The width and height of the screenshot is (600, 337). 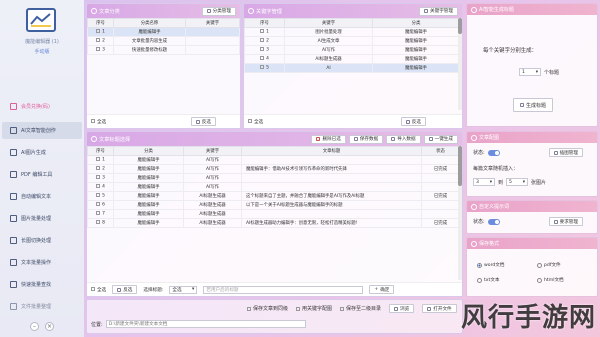 What do you see at coordinates (274, 139) in the screenshot?
I see `title-panel-header: 文章标题选择 删除已选 保存数据 导入数据 一键生成` at bounding box center [274, 139].